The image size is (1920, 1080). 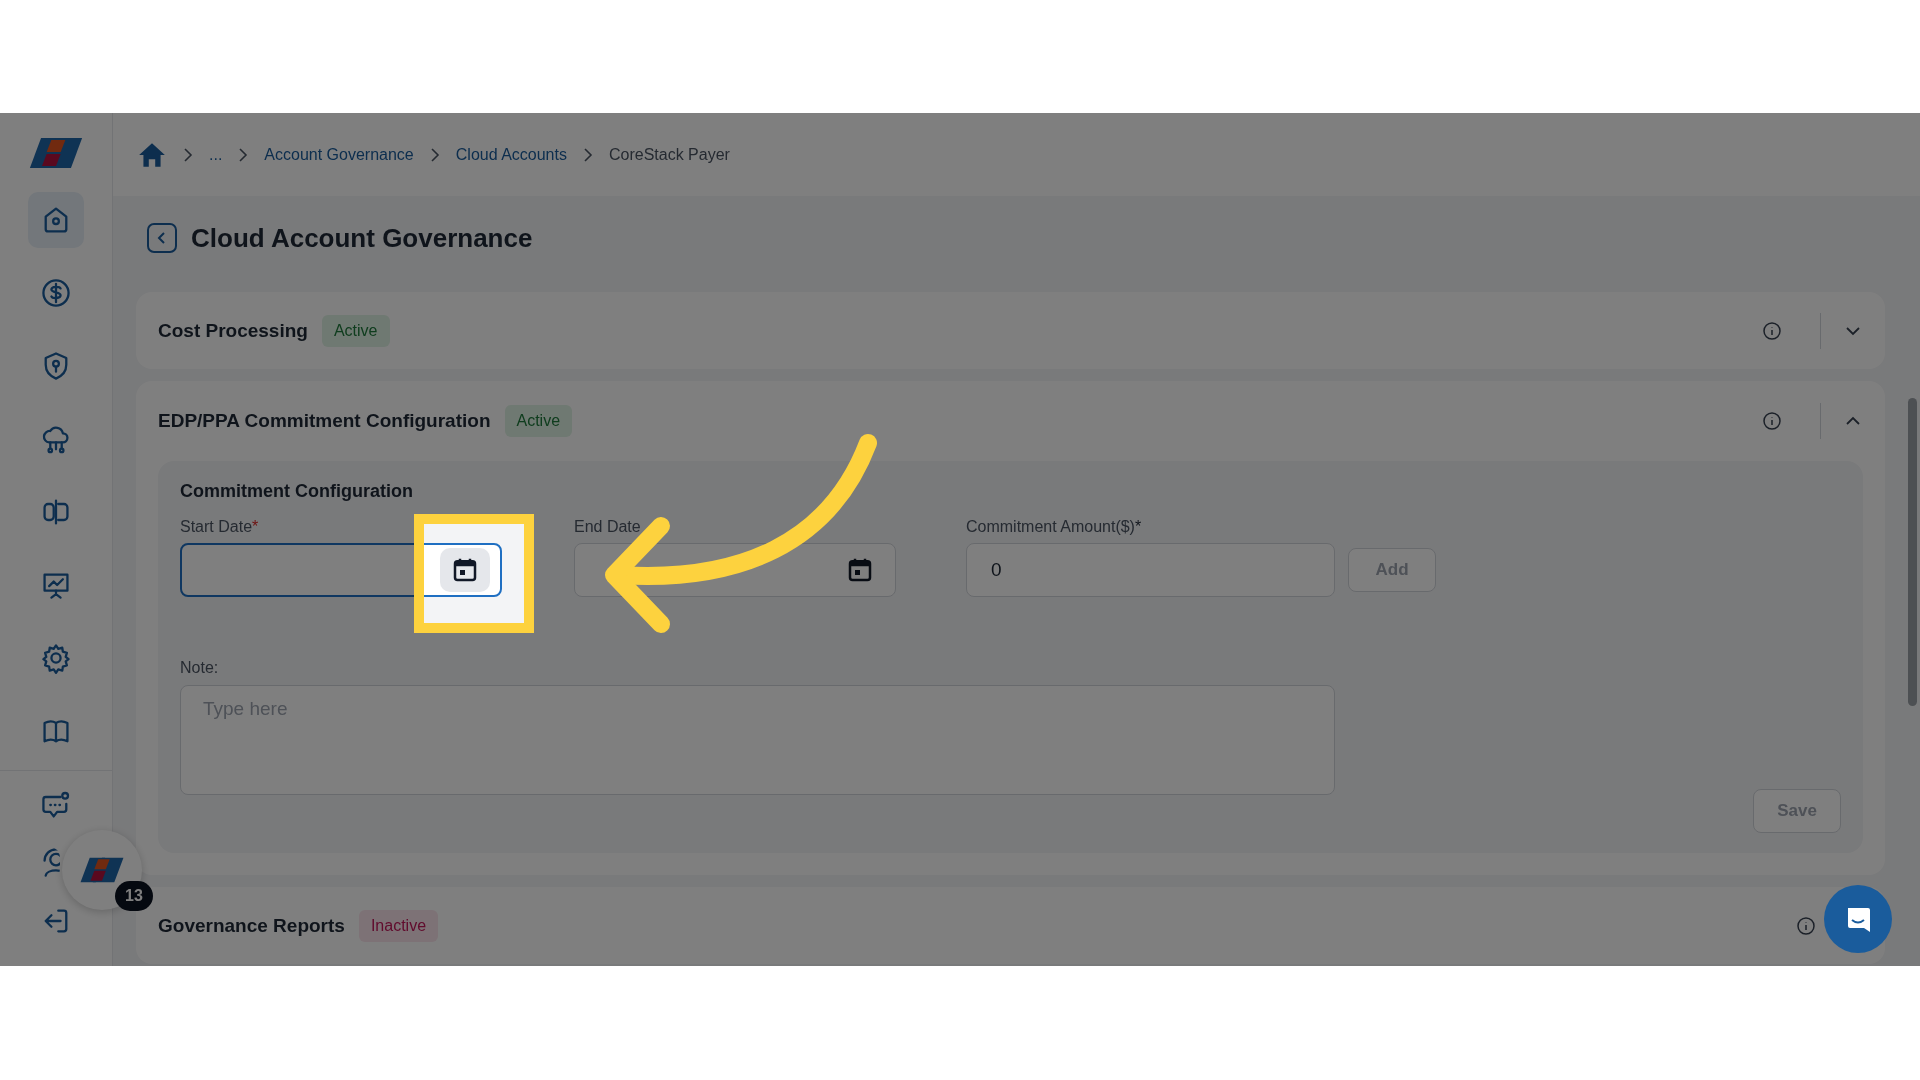 What do you see at coordinates (669, 154) in the screenshot?
I see `breadcrumb-current: CoreStack Payer` at bounding box center [669, 154].